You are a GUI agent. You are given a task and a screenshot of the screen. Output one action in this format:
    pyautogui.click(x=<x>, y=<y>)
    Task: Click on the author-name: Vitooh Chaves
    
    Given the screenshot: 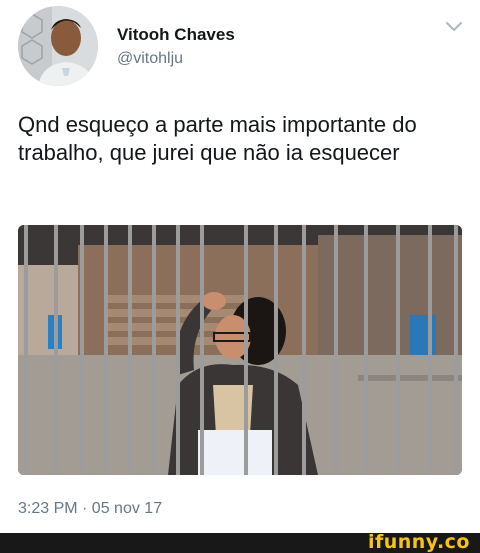 What is the action you would take?
    pyautogui.click(x=176, y=35)
    